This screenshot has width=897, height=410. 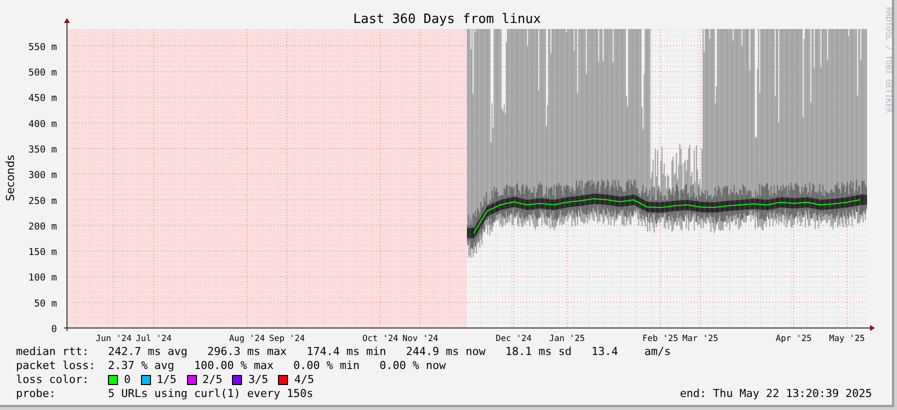 I want to click on legend-item-label: 1/5, so click(x=166, y=380).